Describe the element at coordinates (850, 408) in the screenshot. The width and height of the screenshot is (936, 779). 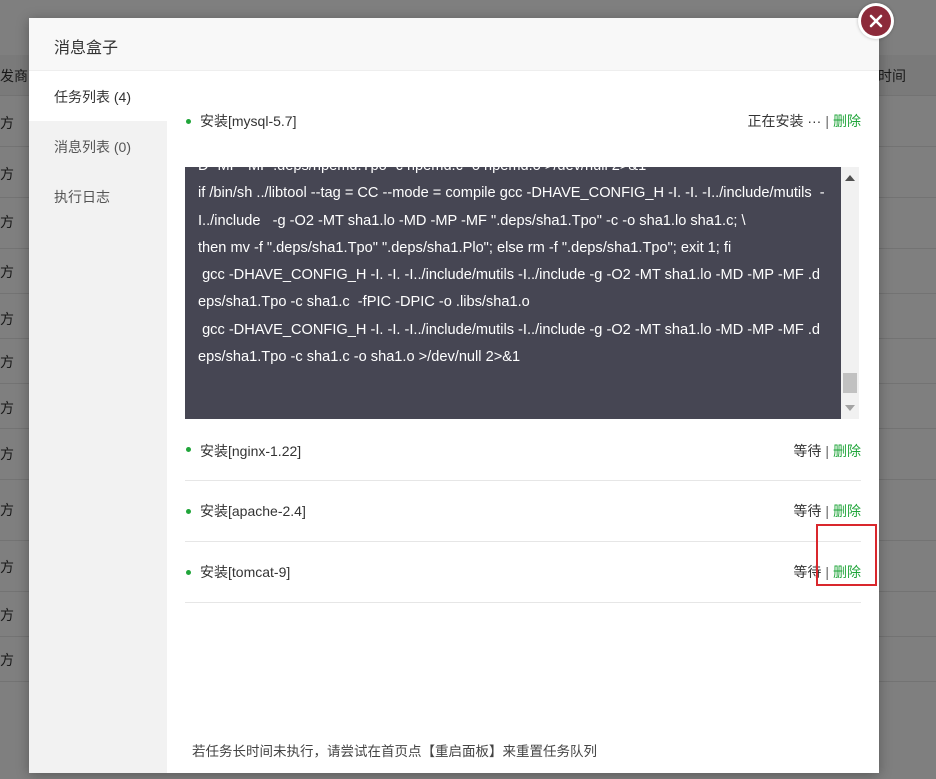
I see `scroll-down-arrow-icon` at that location.